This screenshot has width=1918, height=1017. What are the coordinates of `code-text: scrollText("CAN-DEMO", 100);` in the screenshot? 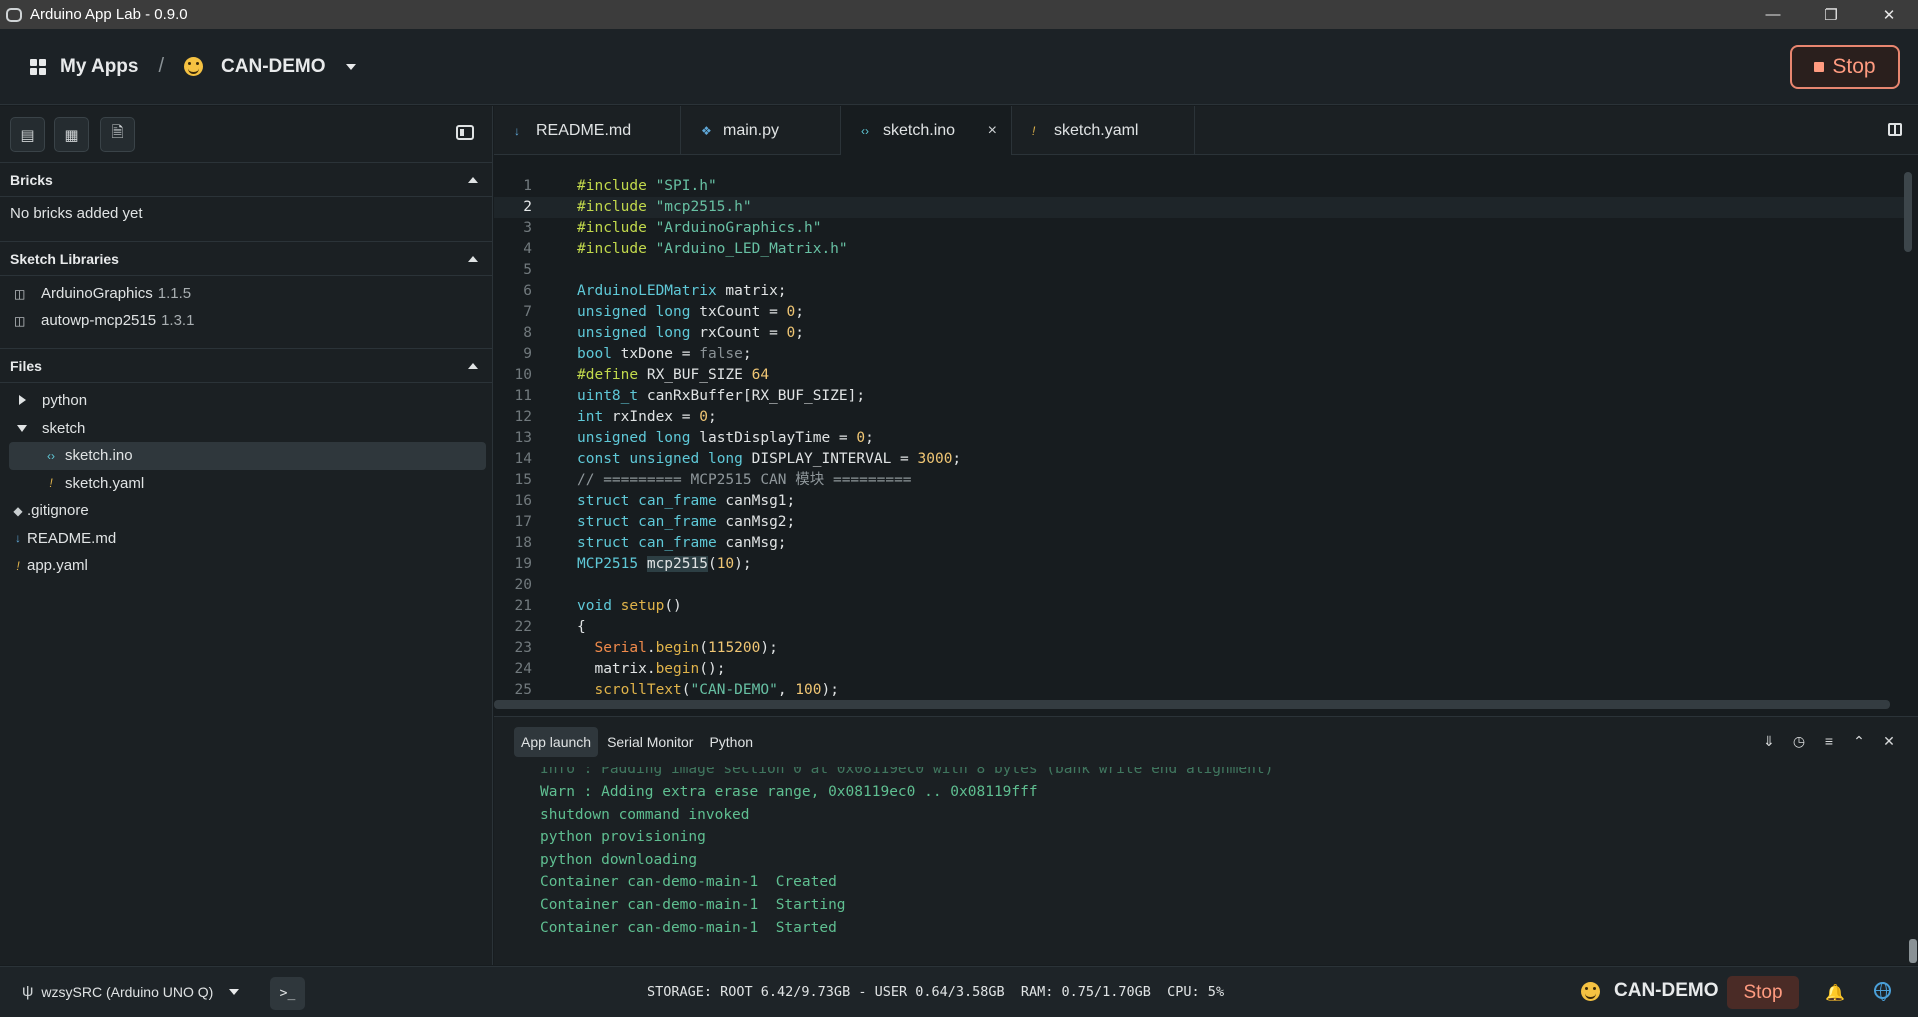 It's located at (716, 690).